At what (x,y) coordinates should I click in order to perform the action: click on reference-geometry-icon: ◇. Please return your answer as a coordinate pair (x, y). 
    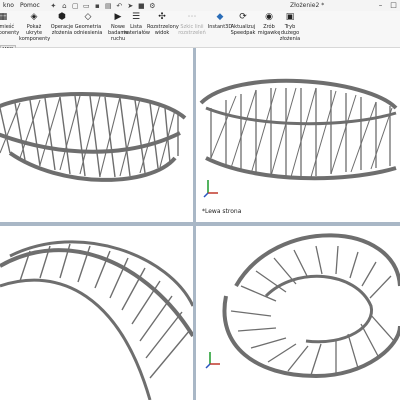
    Looking at the image, I should click on (88, 17).